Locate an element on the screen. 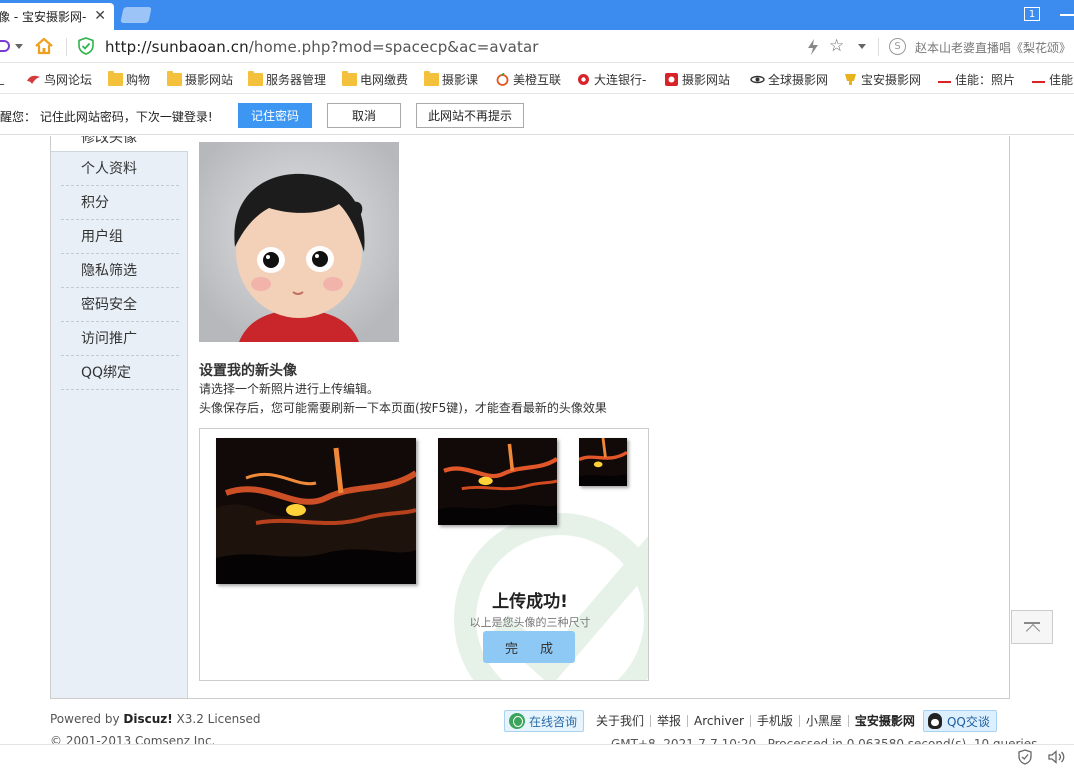 Image resolution: width=1074 pixels, height=768 pixels. upload-success-subtitle: 以上是您头像的三种尺寸 is located at coordinates (530, 622).